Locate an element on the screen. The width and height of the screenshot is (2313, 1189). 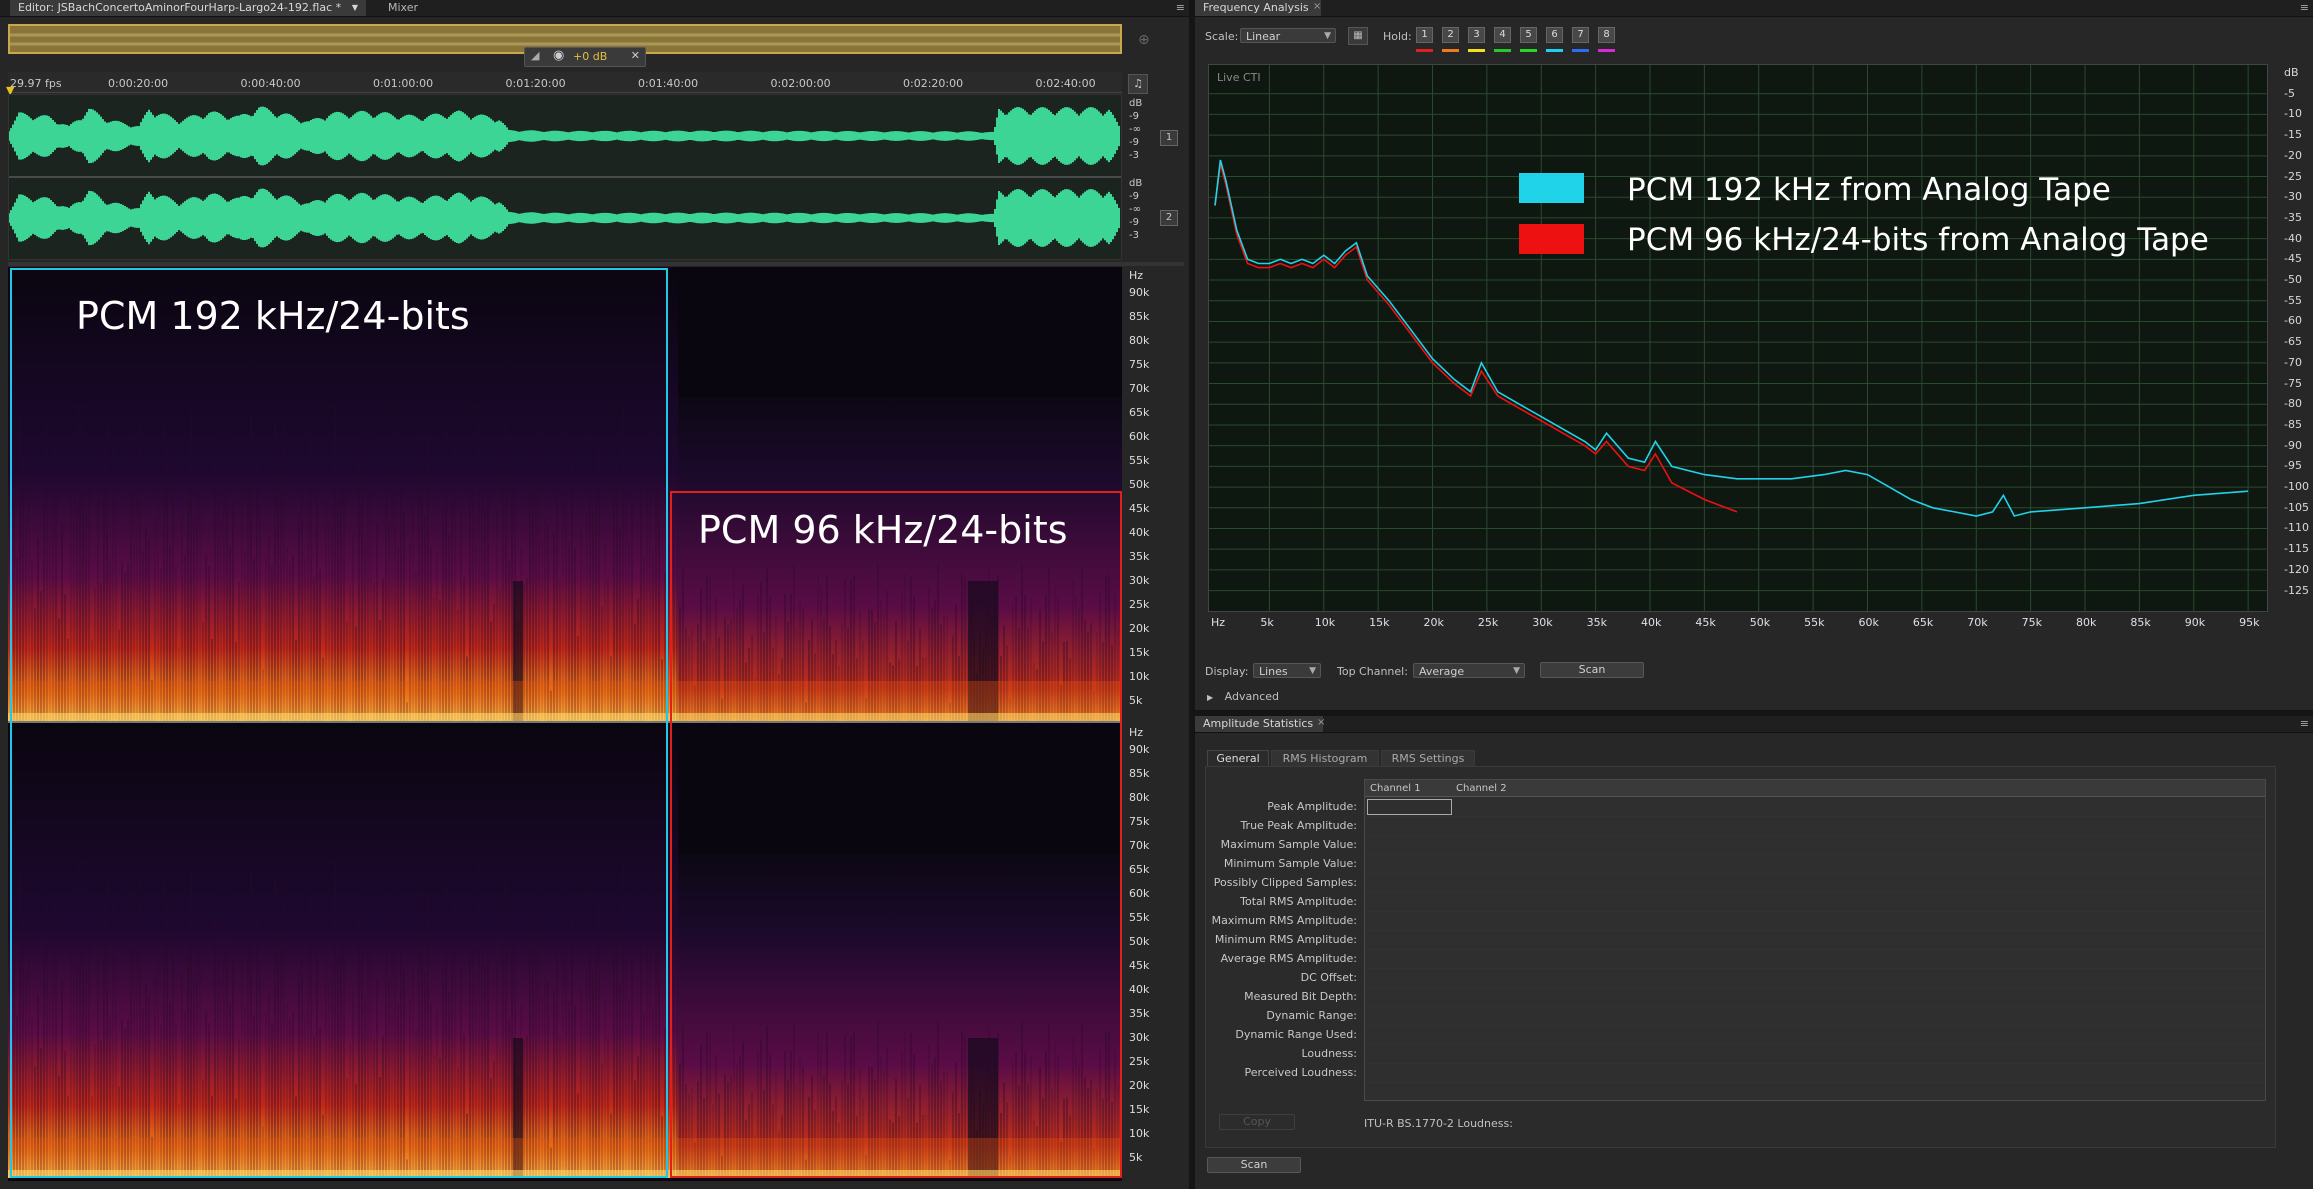
hold-button-4: 4 is located at coordinates (1502, 35).